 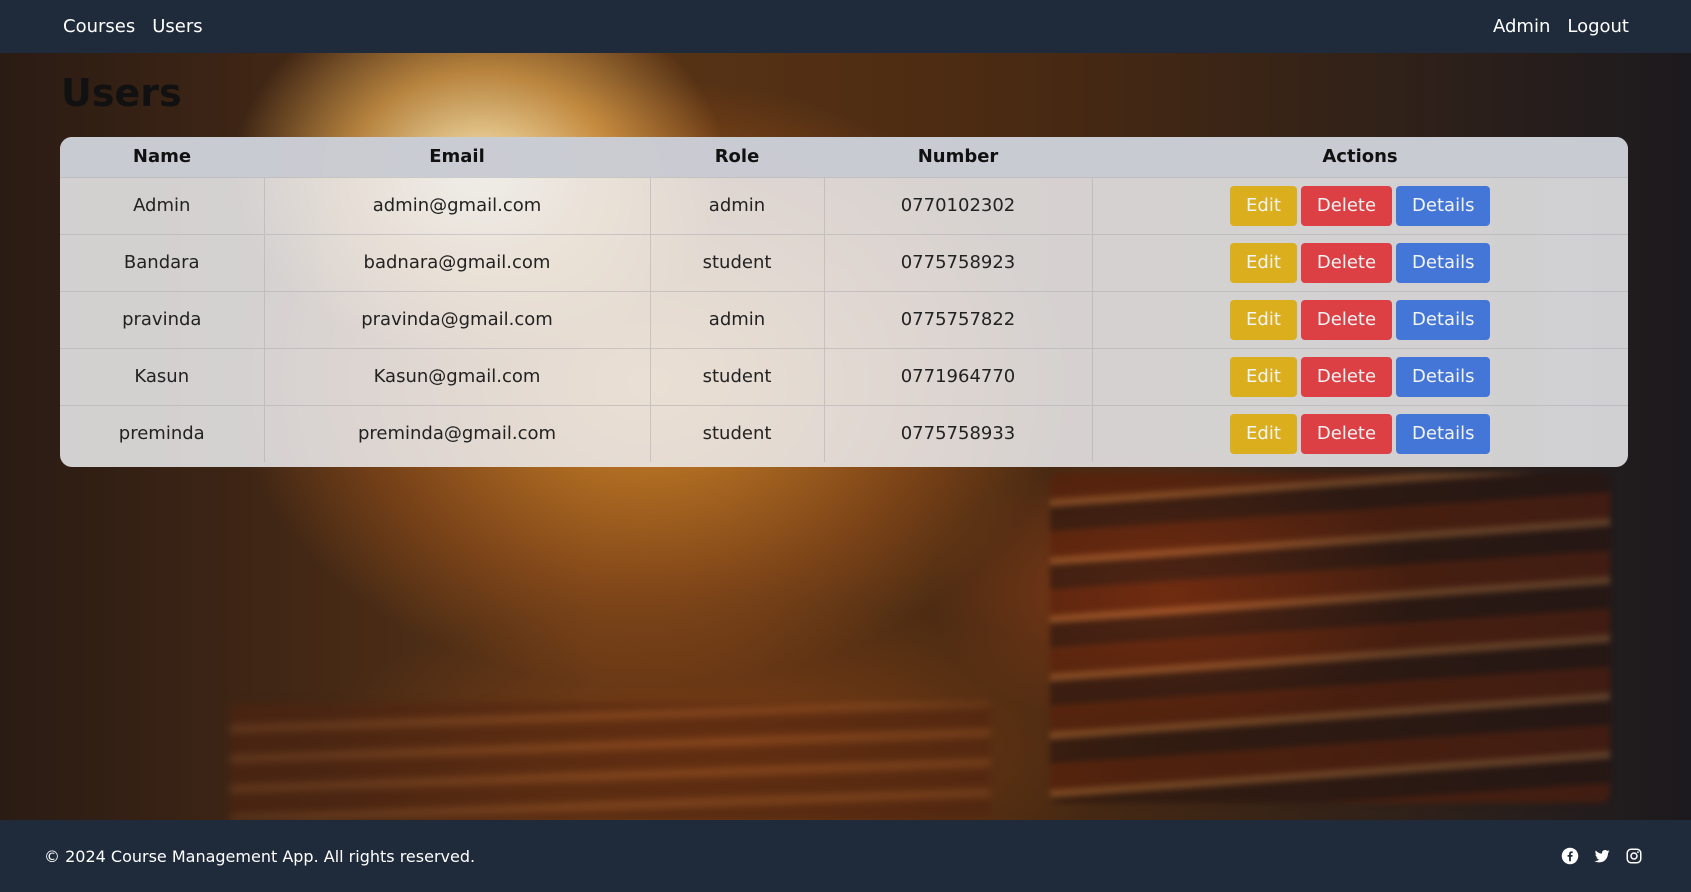 I want to click on nav-right: Admin Logout, so click(x=1561, y=26).